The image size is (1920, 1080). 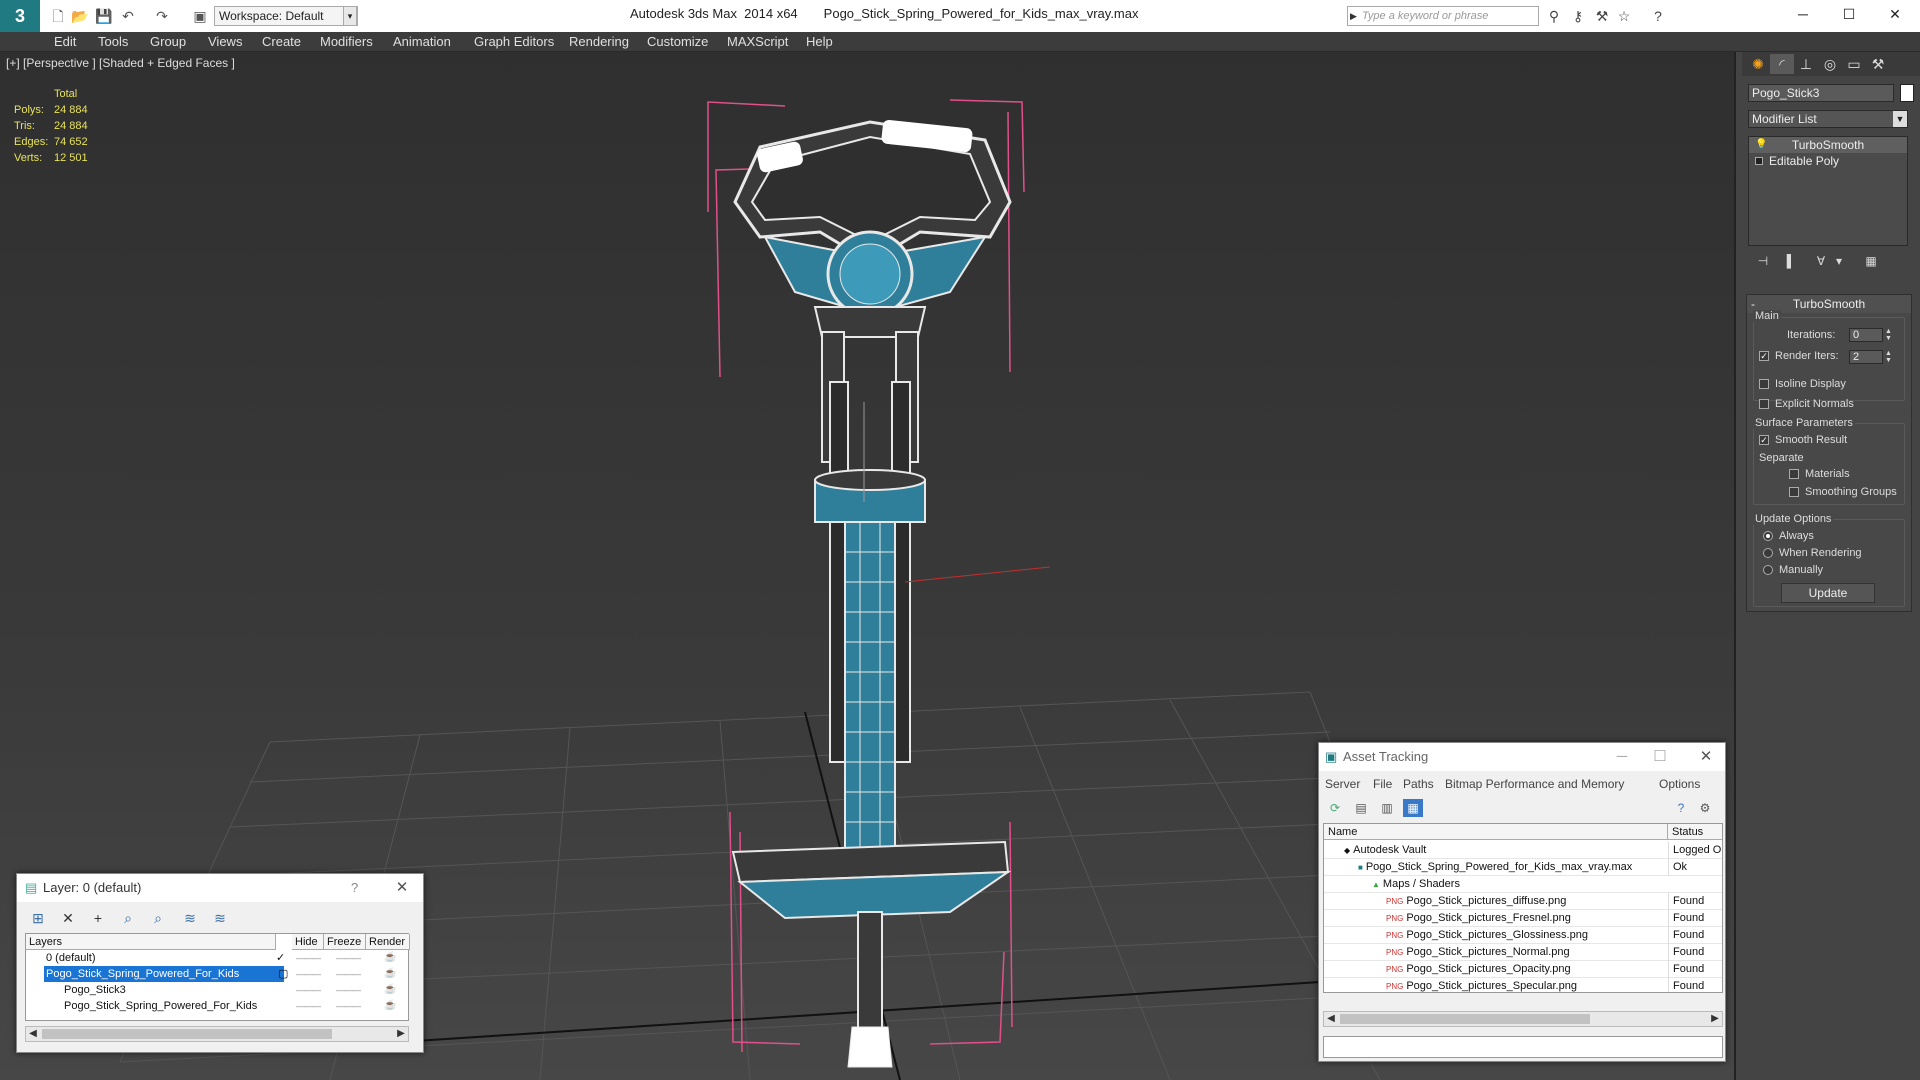 I want to click on asset-row: PNG Pogo_Stick_pictures_Opacity.png Found, so click(x=1523, y=969).